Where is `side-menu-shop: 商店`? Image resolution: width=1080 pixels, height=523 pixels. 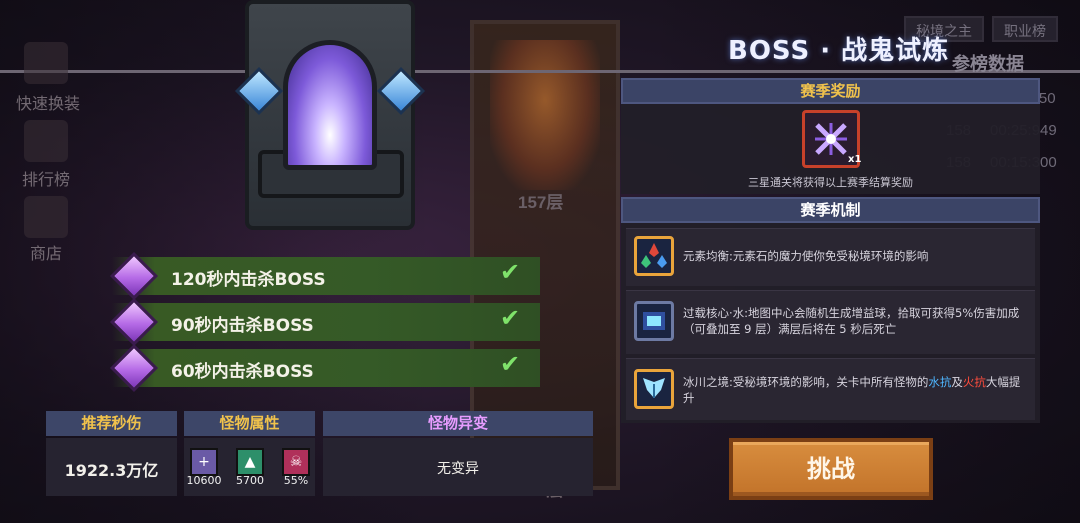
side-menu-shop: 商店 is located at coordinates (46, 252).